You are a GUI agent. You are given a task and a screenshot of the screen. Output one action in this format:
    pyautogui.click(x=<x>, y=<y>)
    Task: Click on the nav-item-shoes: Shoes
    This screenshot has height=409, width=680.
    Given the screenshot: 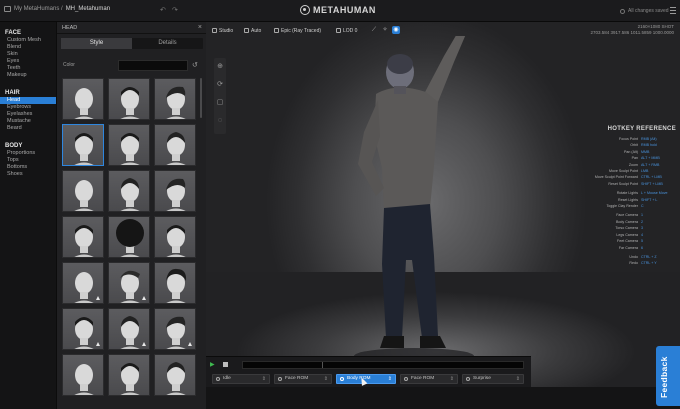 What is the action you would take?
    pyautogui.click(x=28, y=174)
    